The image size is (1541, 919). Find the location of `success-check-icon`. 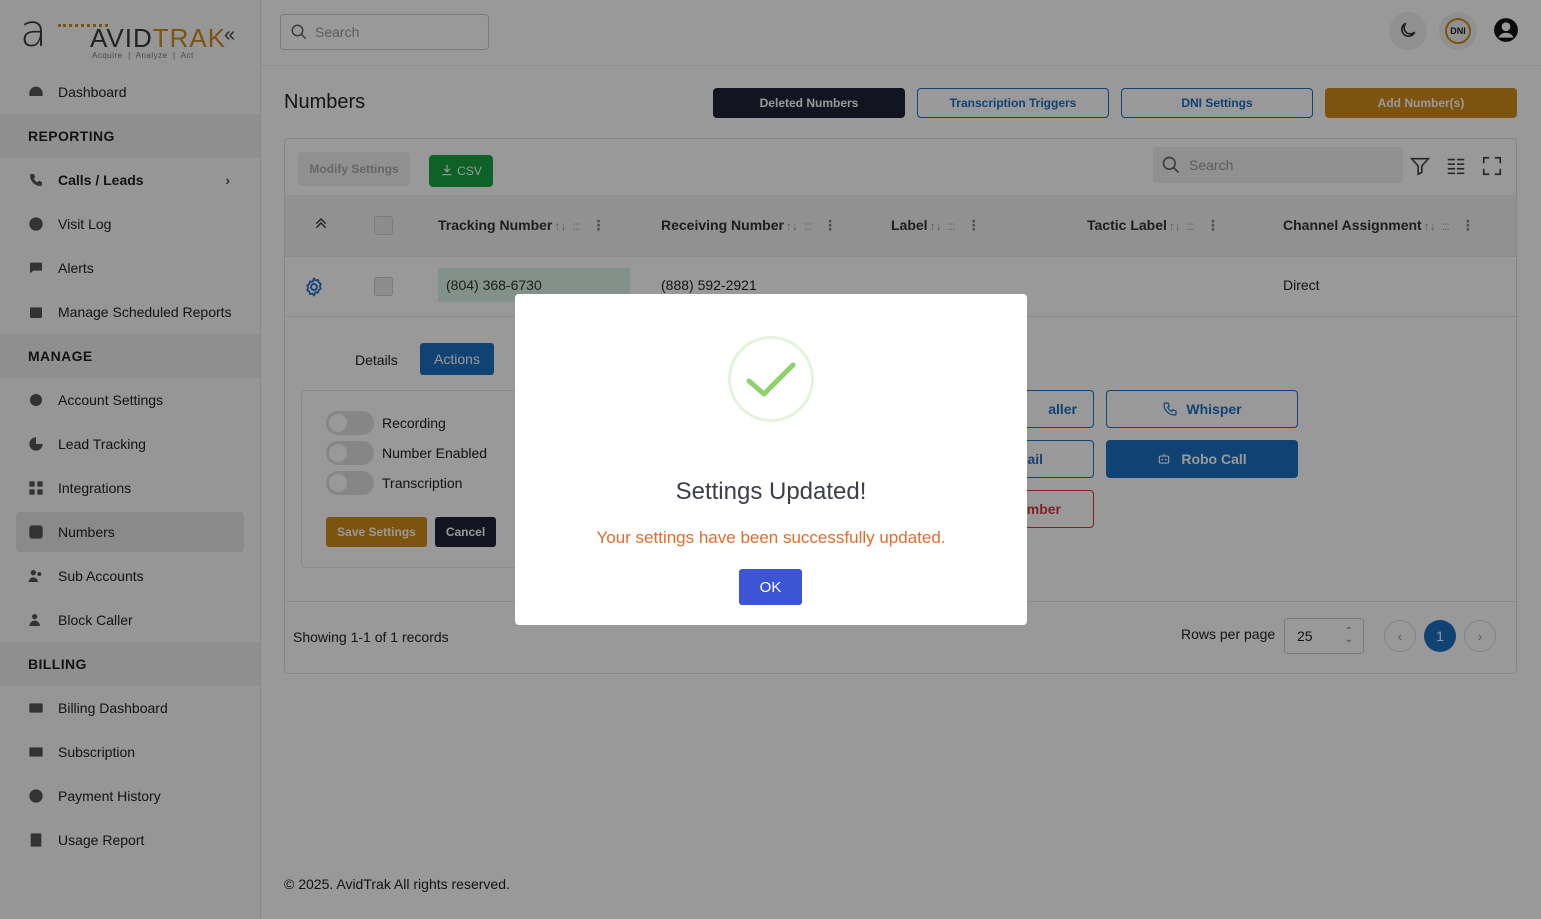

success-check-icon is located at coordinates (771, 379).